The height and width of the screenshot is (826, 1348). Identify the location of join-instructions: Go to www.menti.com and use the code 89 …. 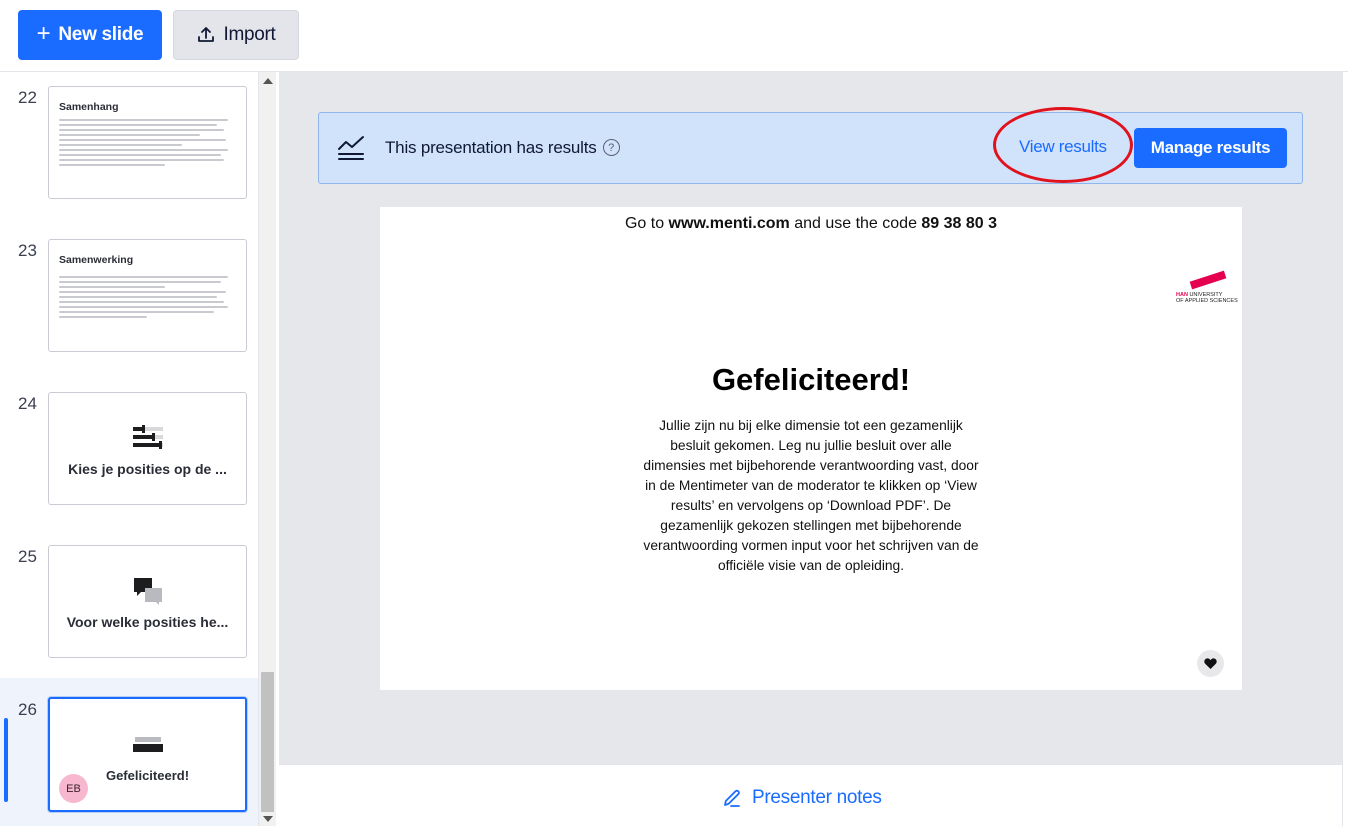
(811, 224).